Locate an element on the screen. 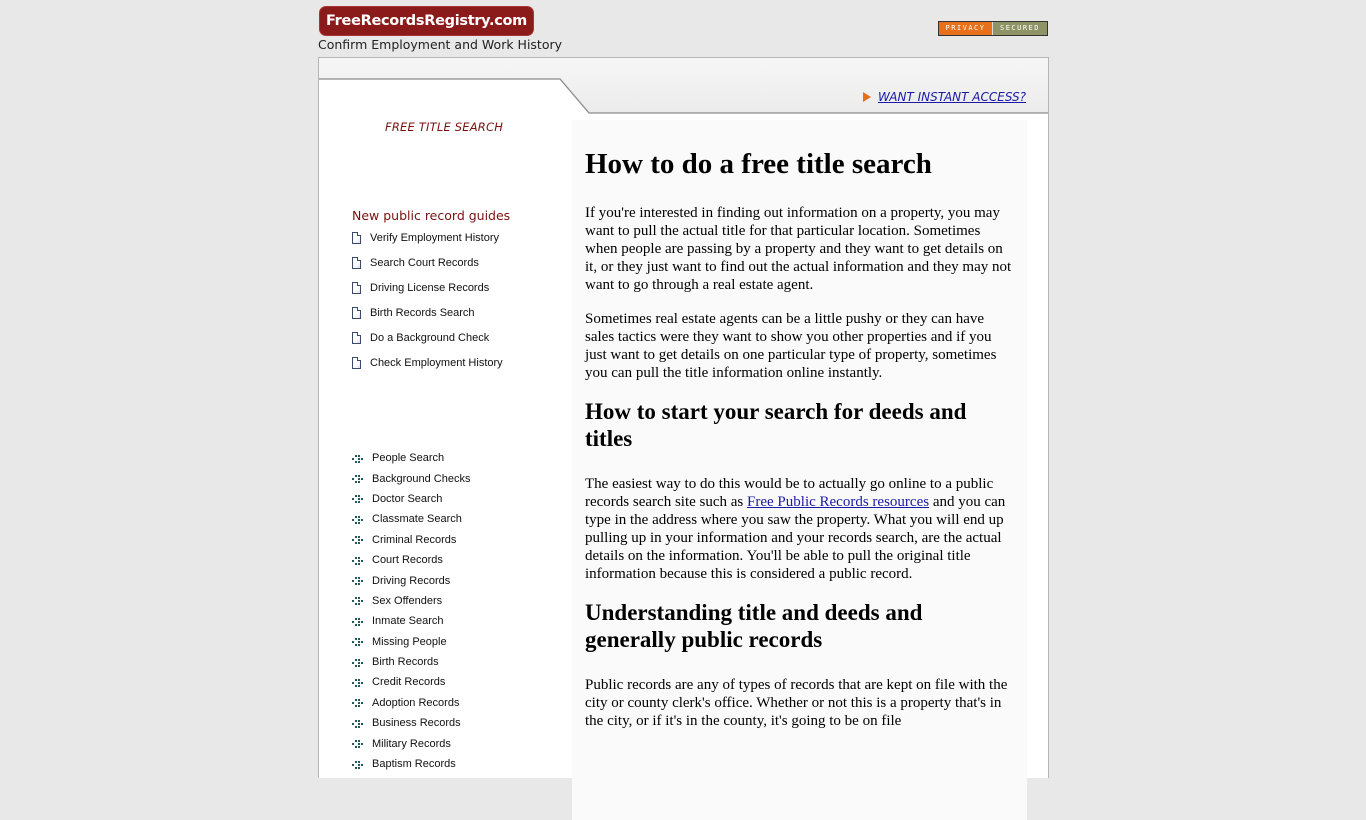 The image size is (1366, 820). guide-link: Search Court Records is located at coordinates (424, 263).